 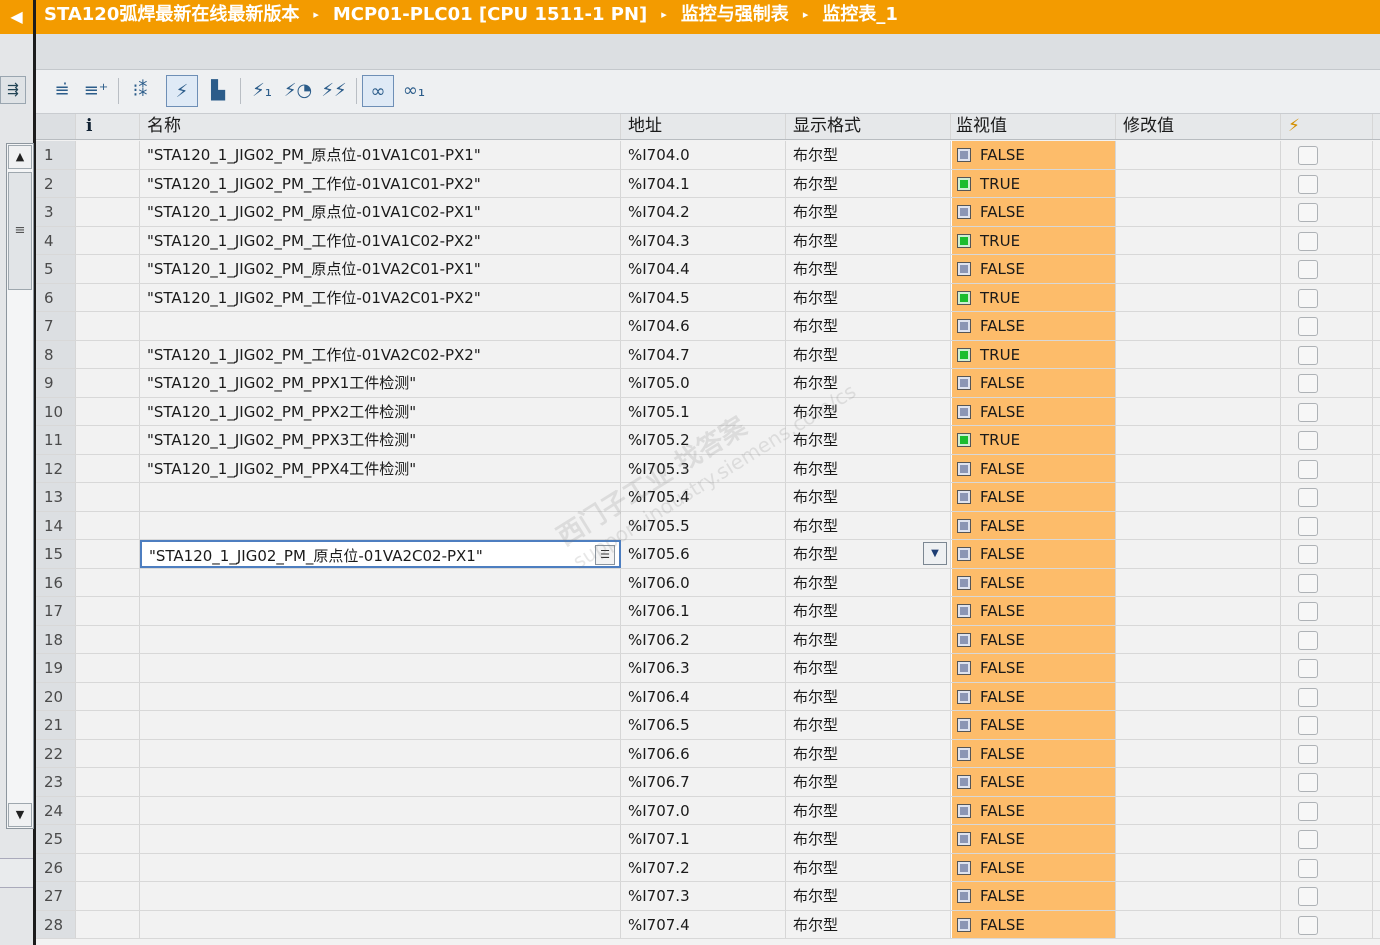 I want to click on scroll-down-icon: ▼, so click(x=20, y=815).